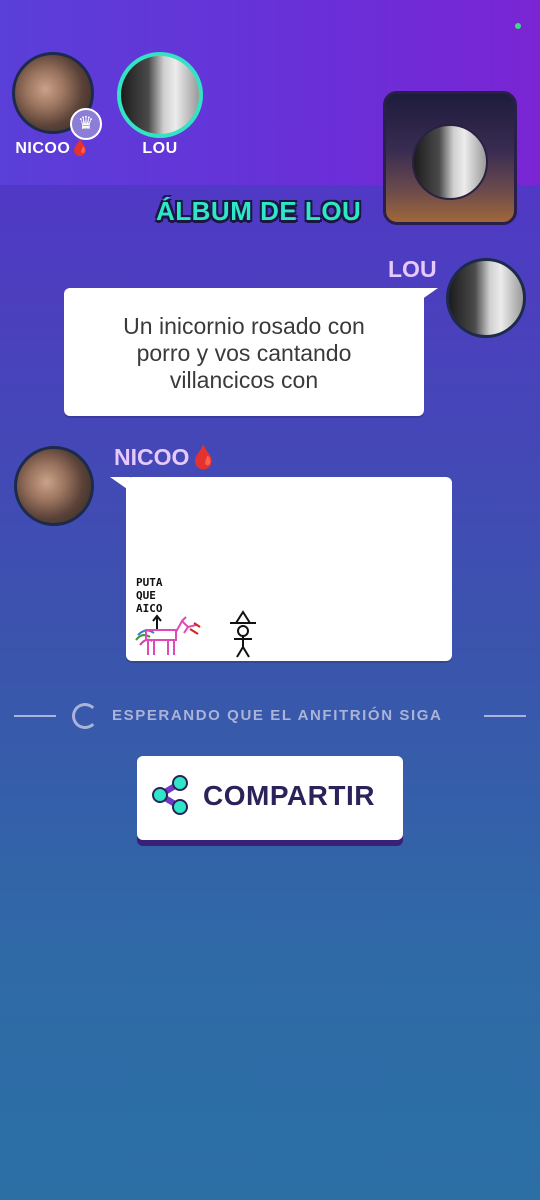 This screenshot has height=1200, width=540. What do you see at coordinates (243, 634) in the screenshot?
I see `stick-figure-drawing` at bounding box center [243, 634].